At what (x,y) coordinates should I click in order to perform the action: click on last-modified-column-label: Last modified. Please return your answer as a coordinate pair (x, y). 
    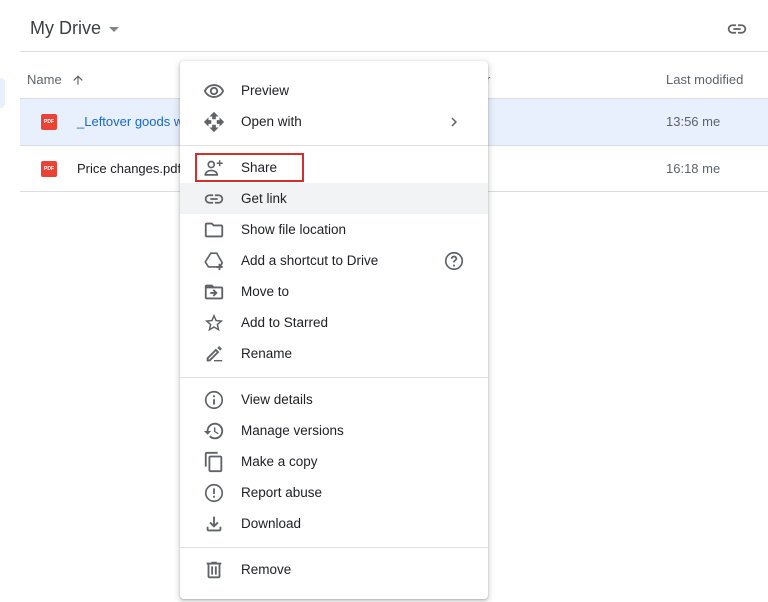
    Looking at the image, I should click on (704, 79).